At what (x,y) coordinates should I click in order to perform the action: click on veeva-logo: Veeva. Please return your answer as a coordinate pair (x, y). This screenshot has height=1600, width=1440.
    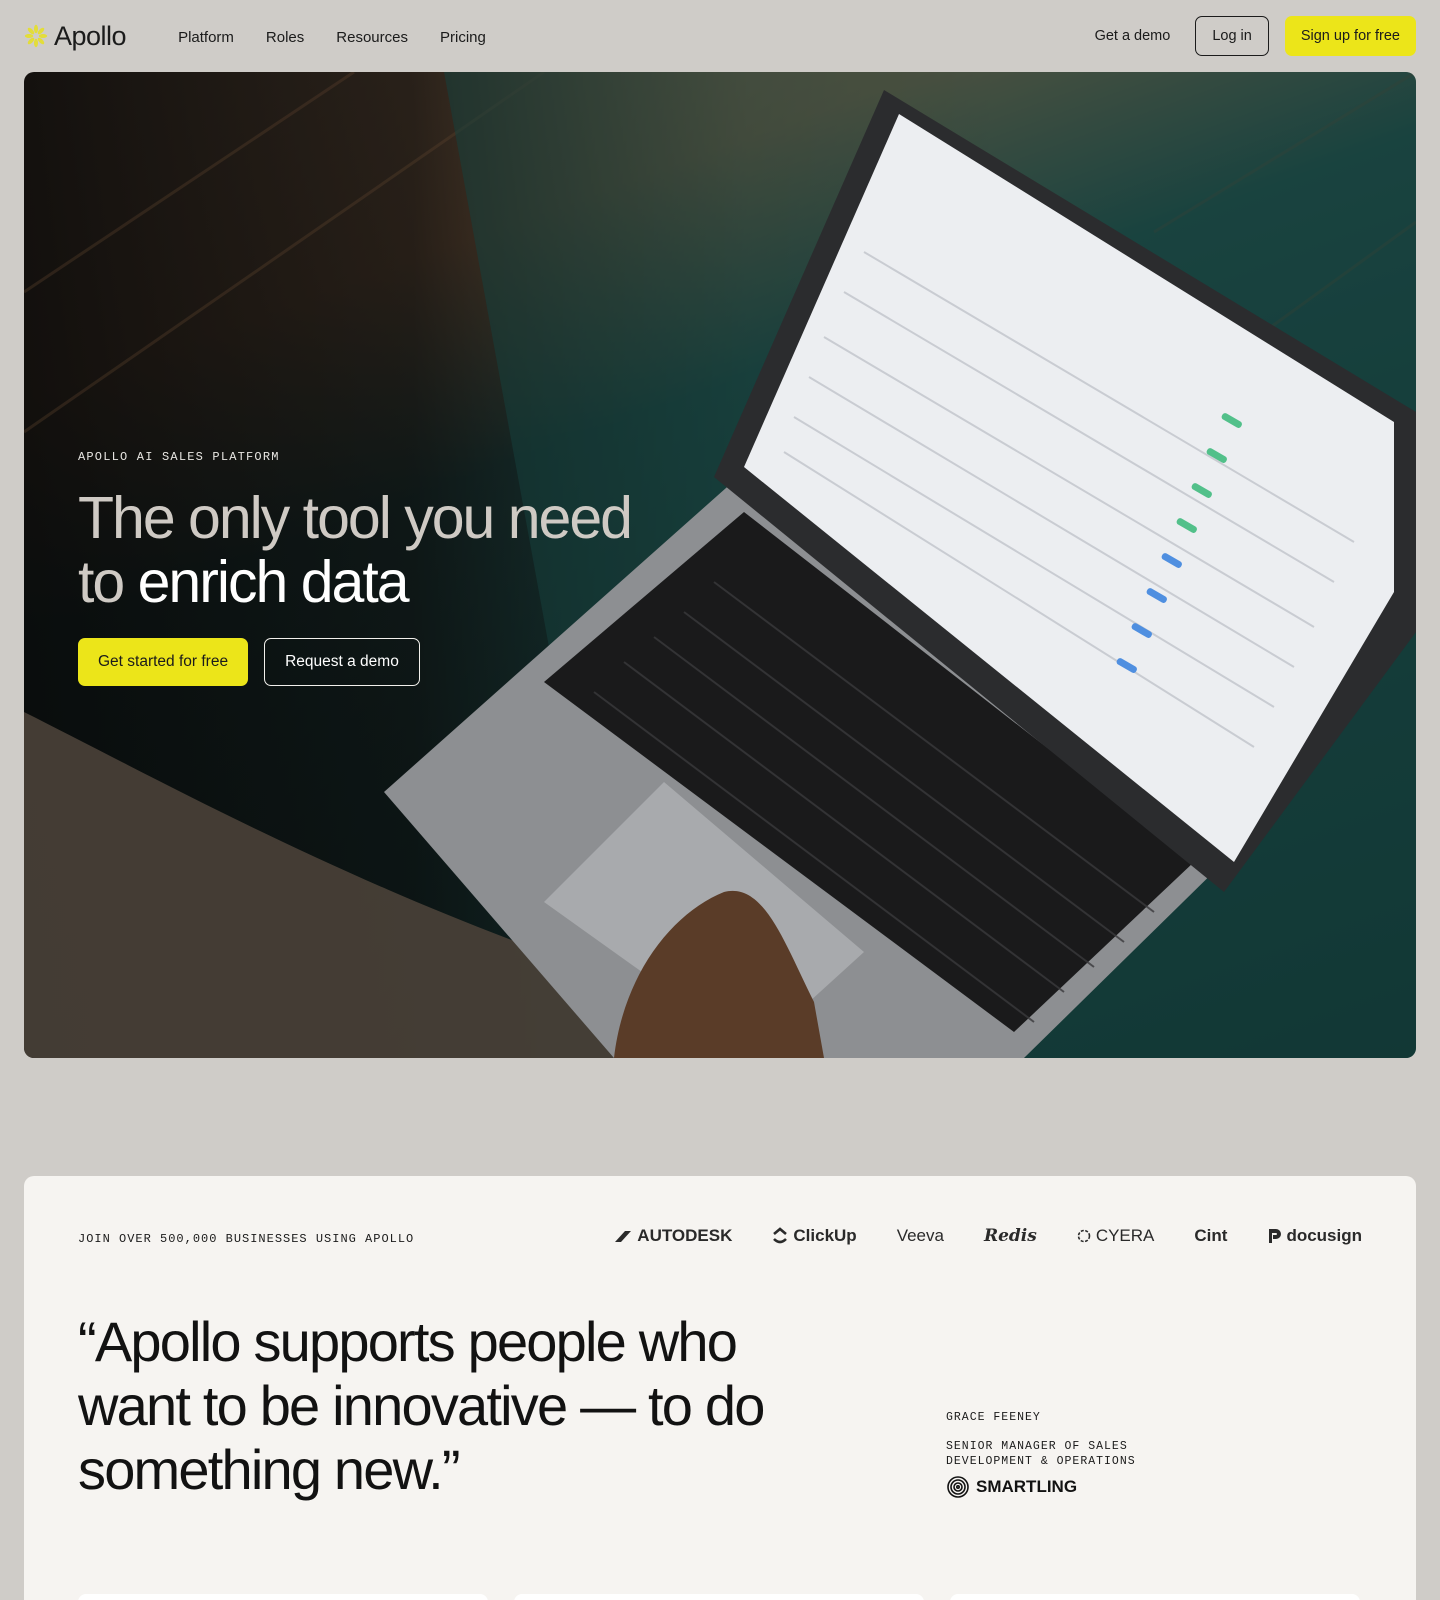
    Looking at the image, I should click on (920, 1235).